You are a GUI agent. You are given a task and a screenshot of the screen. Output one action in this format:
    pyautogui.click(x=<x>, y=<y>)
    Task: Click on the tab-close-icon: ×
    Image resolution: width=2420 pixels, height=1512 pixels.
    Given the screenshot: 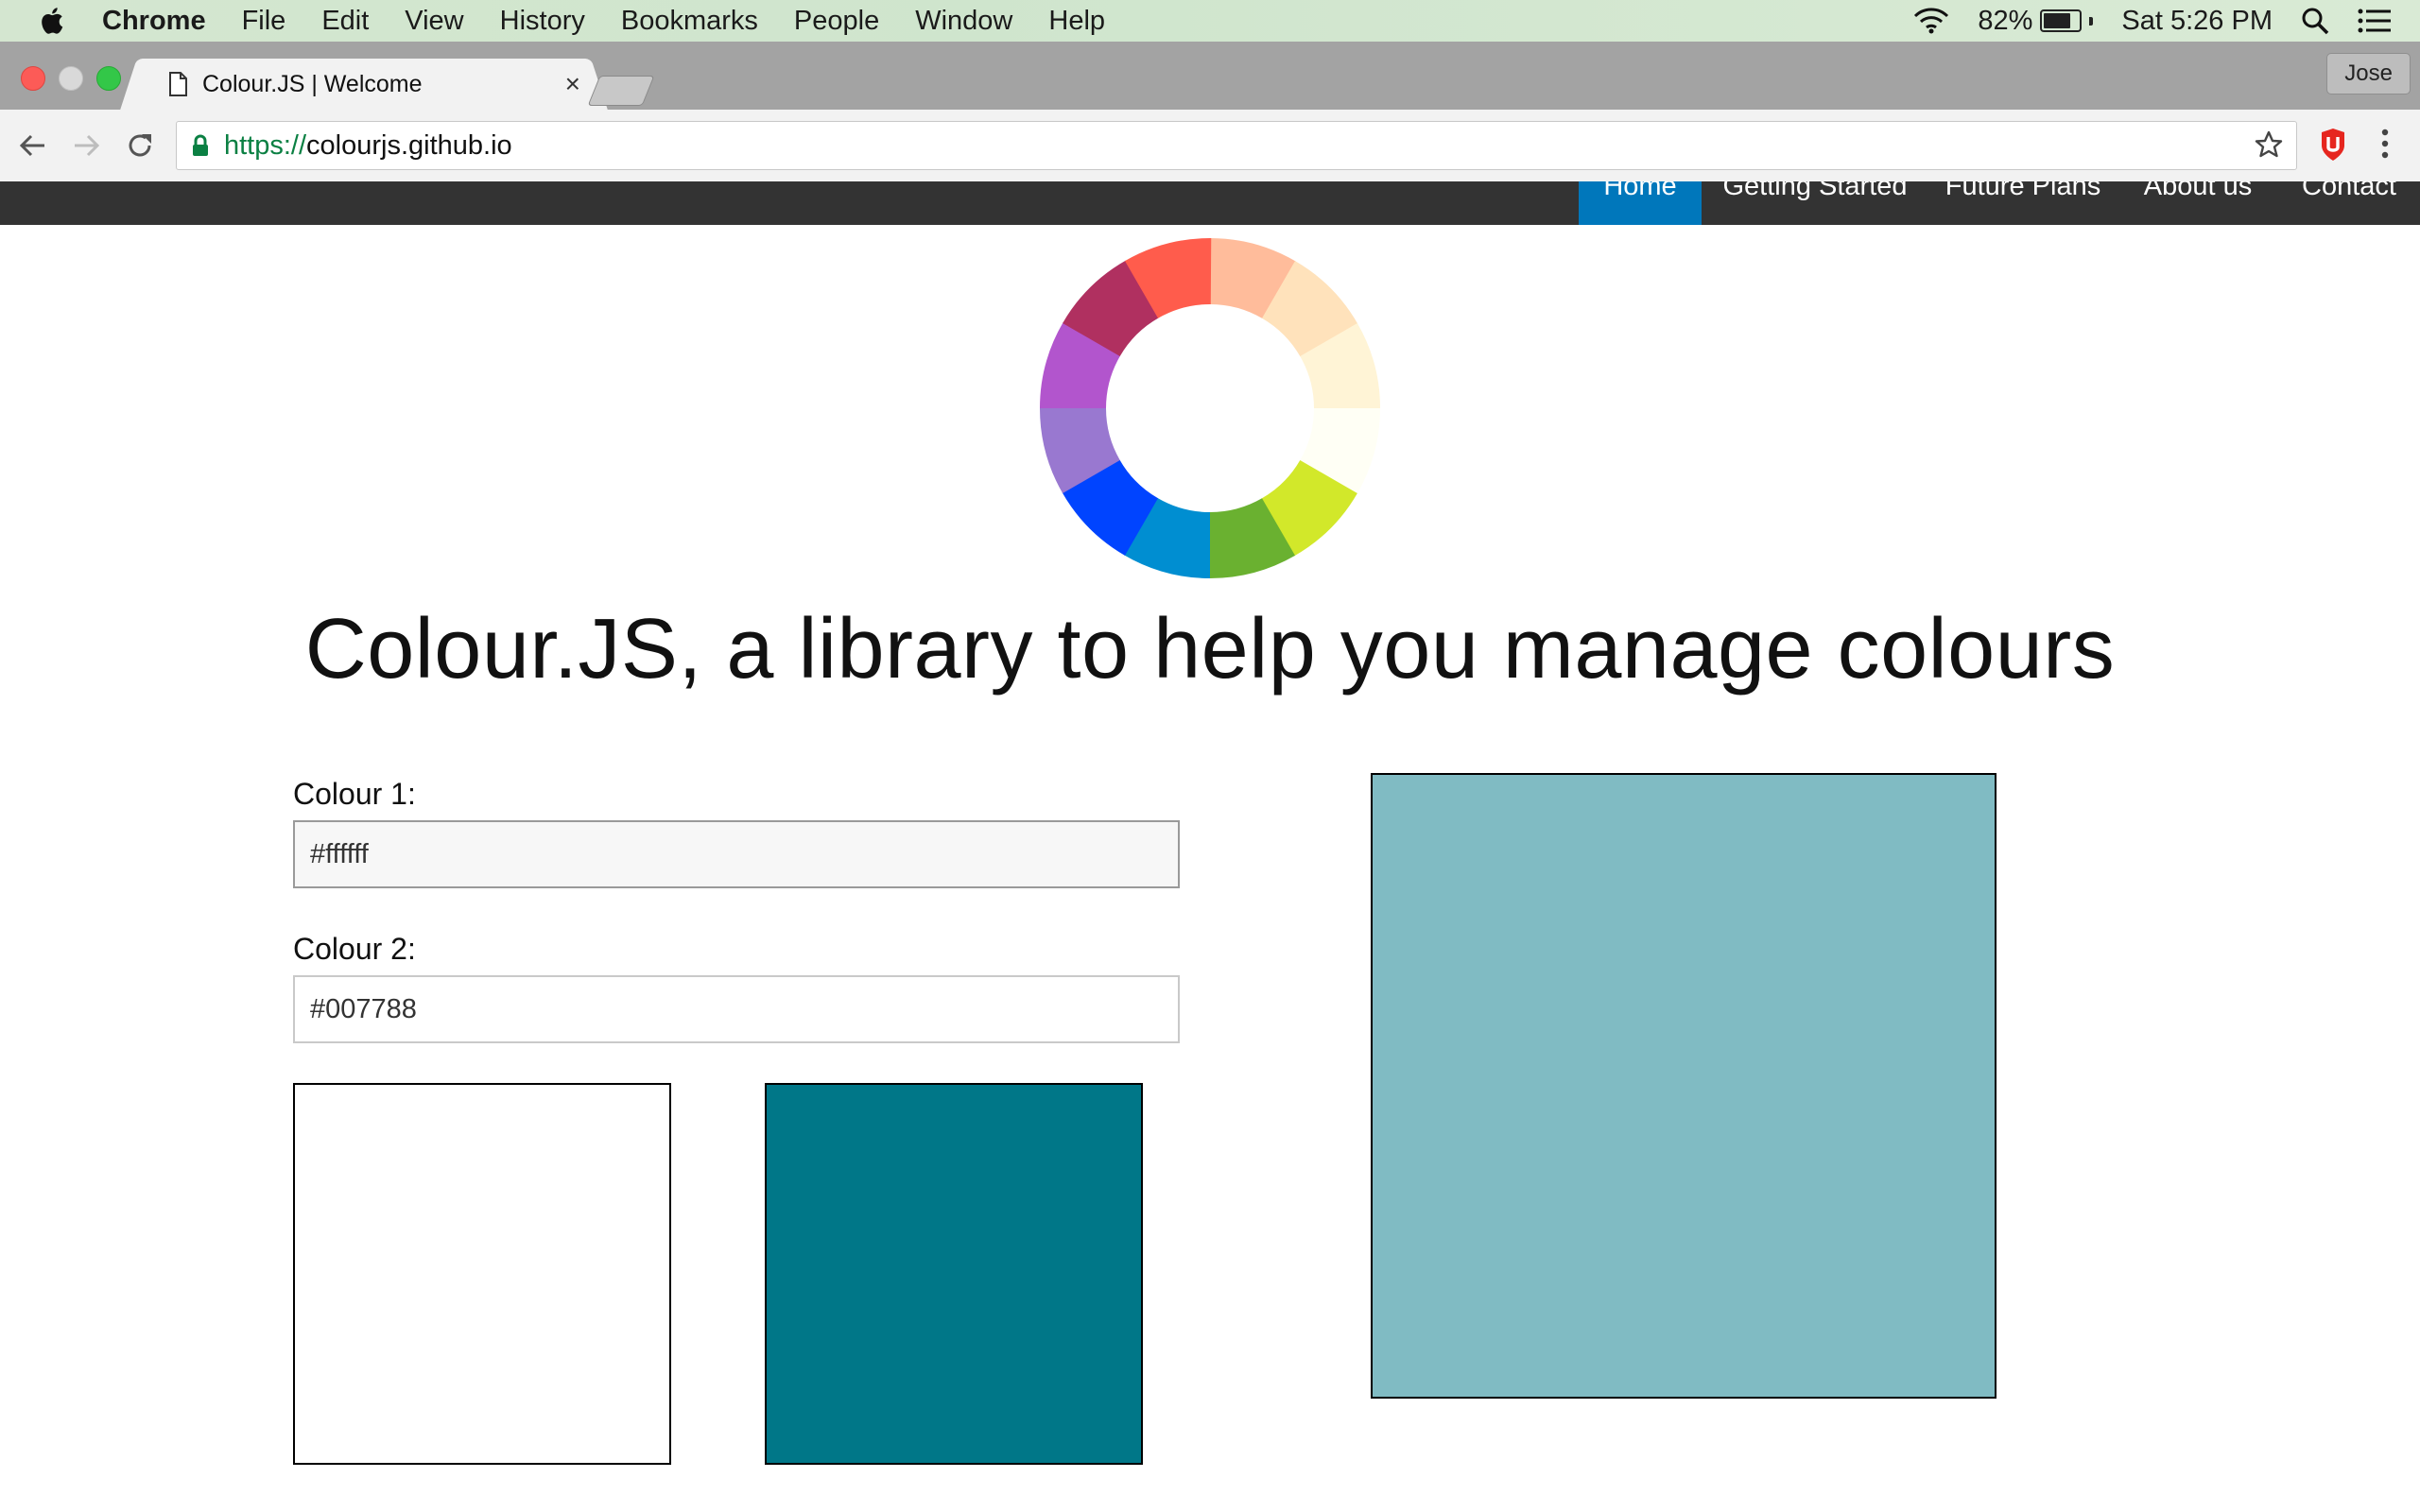 What is the action you would take?
    pyautogui.click(x=572, y=84)
    